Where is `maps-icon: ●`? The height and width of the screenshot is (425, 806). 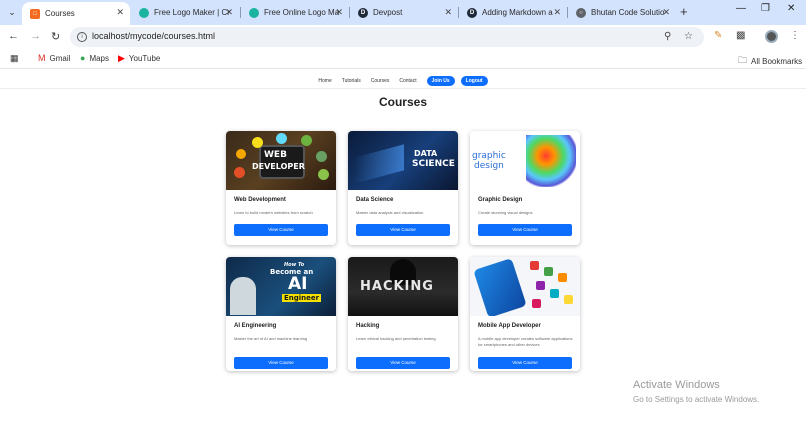 maps-icon: ● is located at coordinates (83, 58).